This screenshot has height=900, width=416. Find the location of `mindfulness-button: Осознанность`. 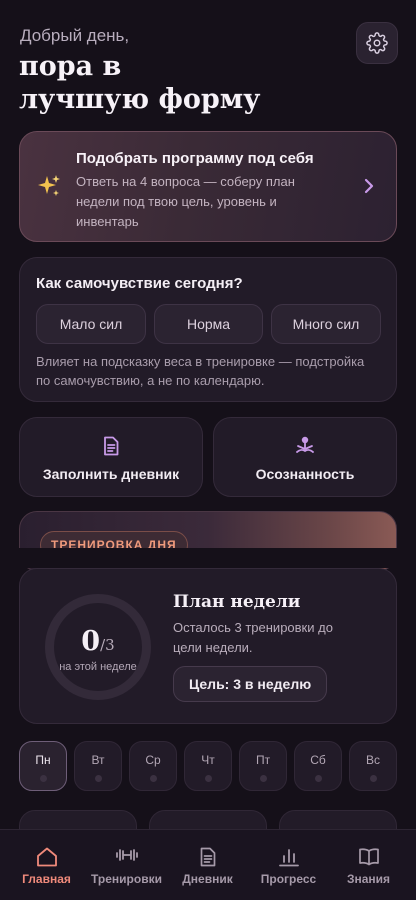

mindfulness-button: Осознанность is located at coordinates (305, 457).